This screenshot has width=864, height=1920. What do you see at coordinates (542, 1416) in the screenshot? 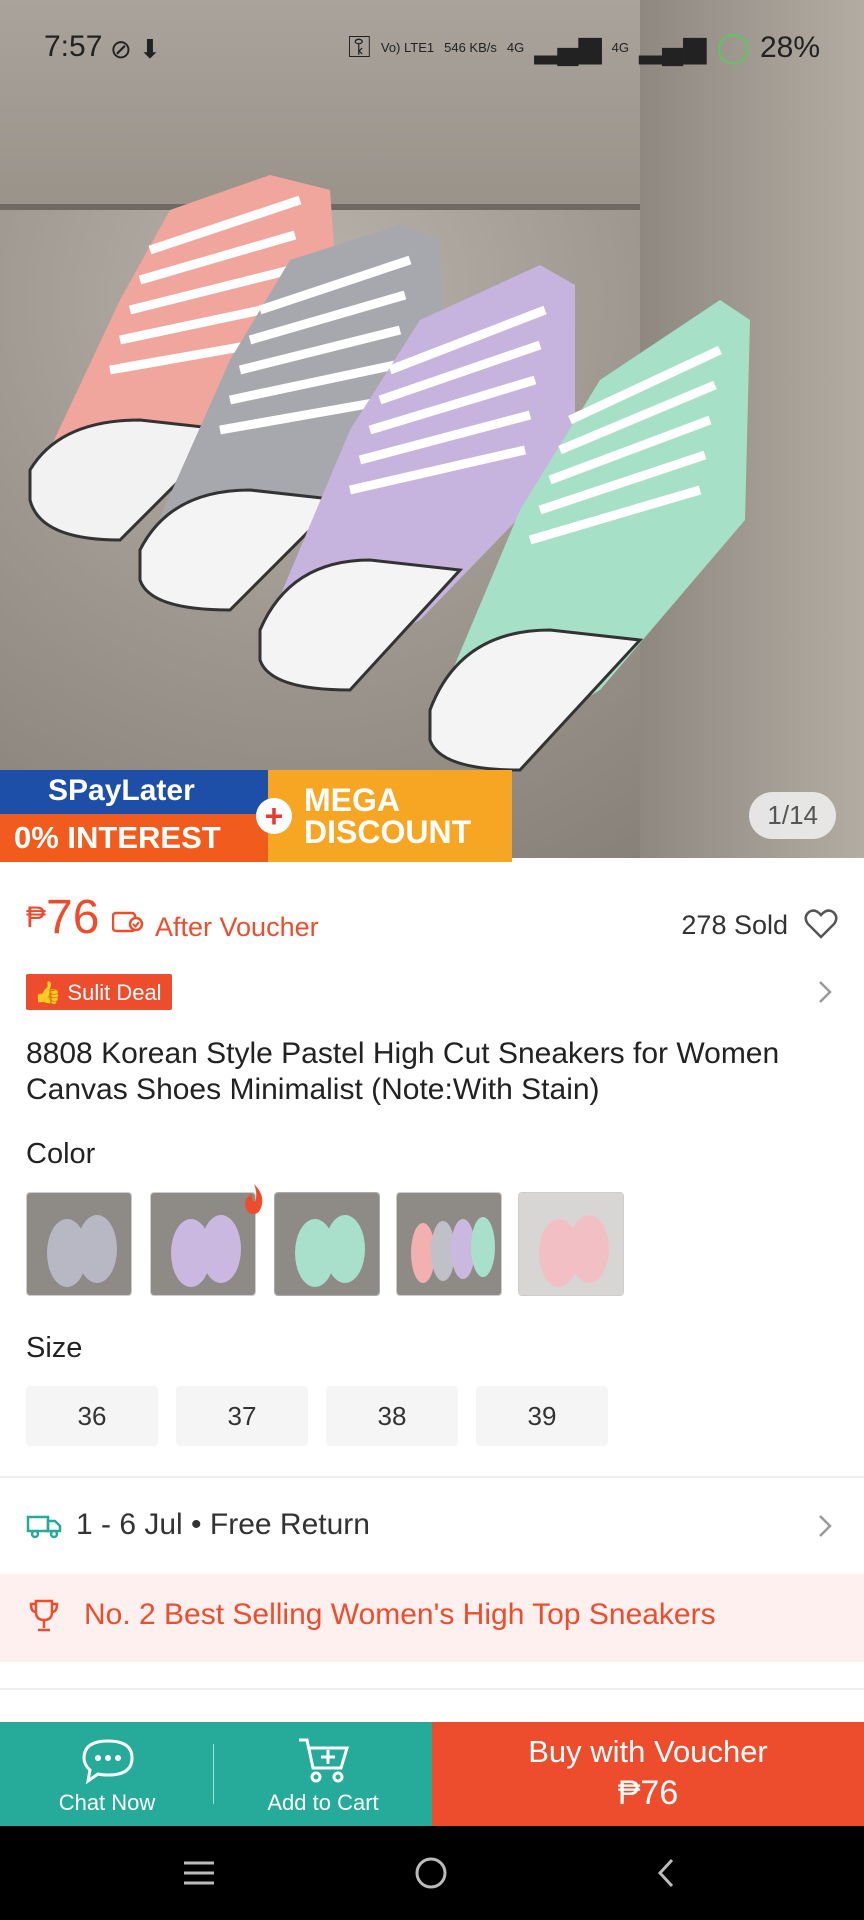
I see `size-option-39: 39` at bounding box center [542, 1416].